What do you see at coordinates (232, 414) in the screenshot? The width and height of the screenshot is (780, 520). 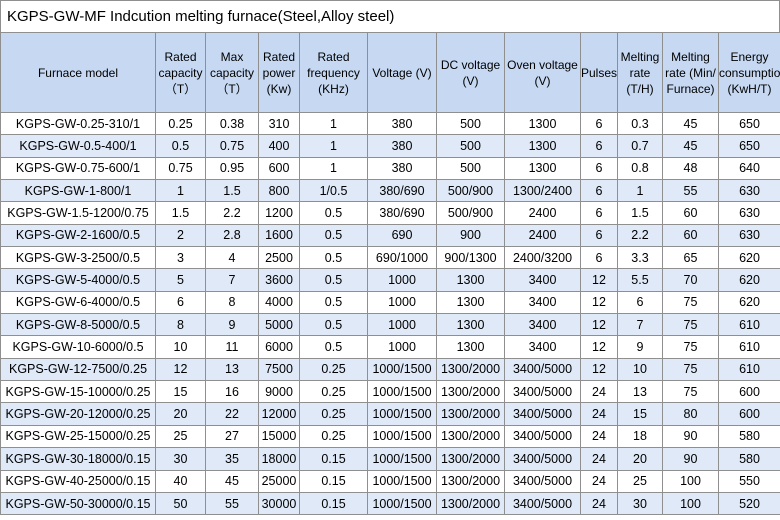 I see `cell-max-capacity: 22` at bounding box center [232, 414].